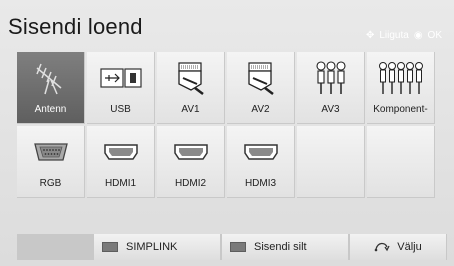  Describe the element at coordinates (120, 78) in the screenshot. I see `usb-icon` at that location.